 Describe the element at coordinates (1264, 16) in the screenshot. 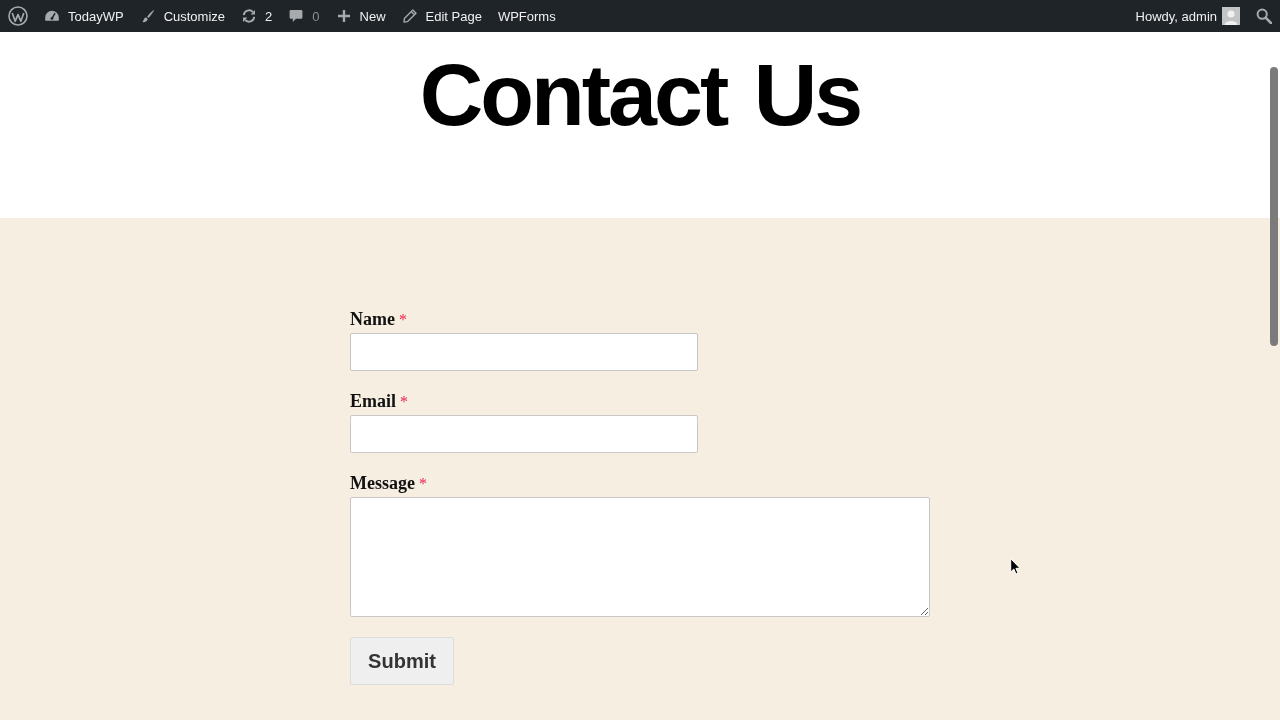

I see `search-icon` at that location.